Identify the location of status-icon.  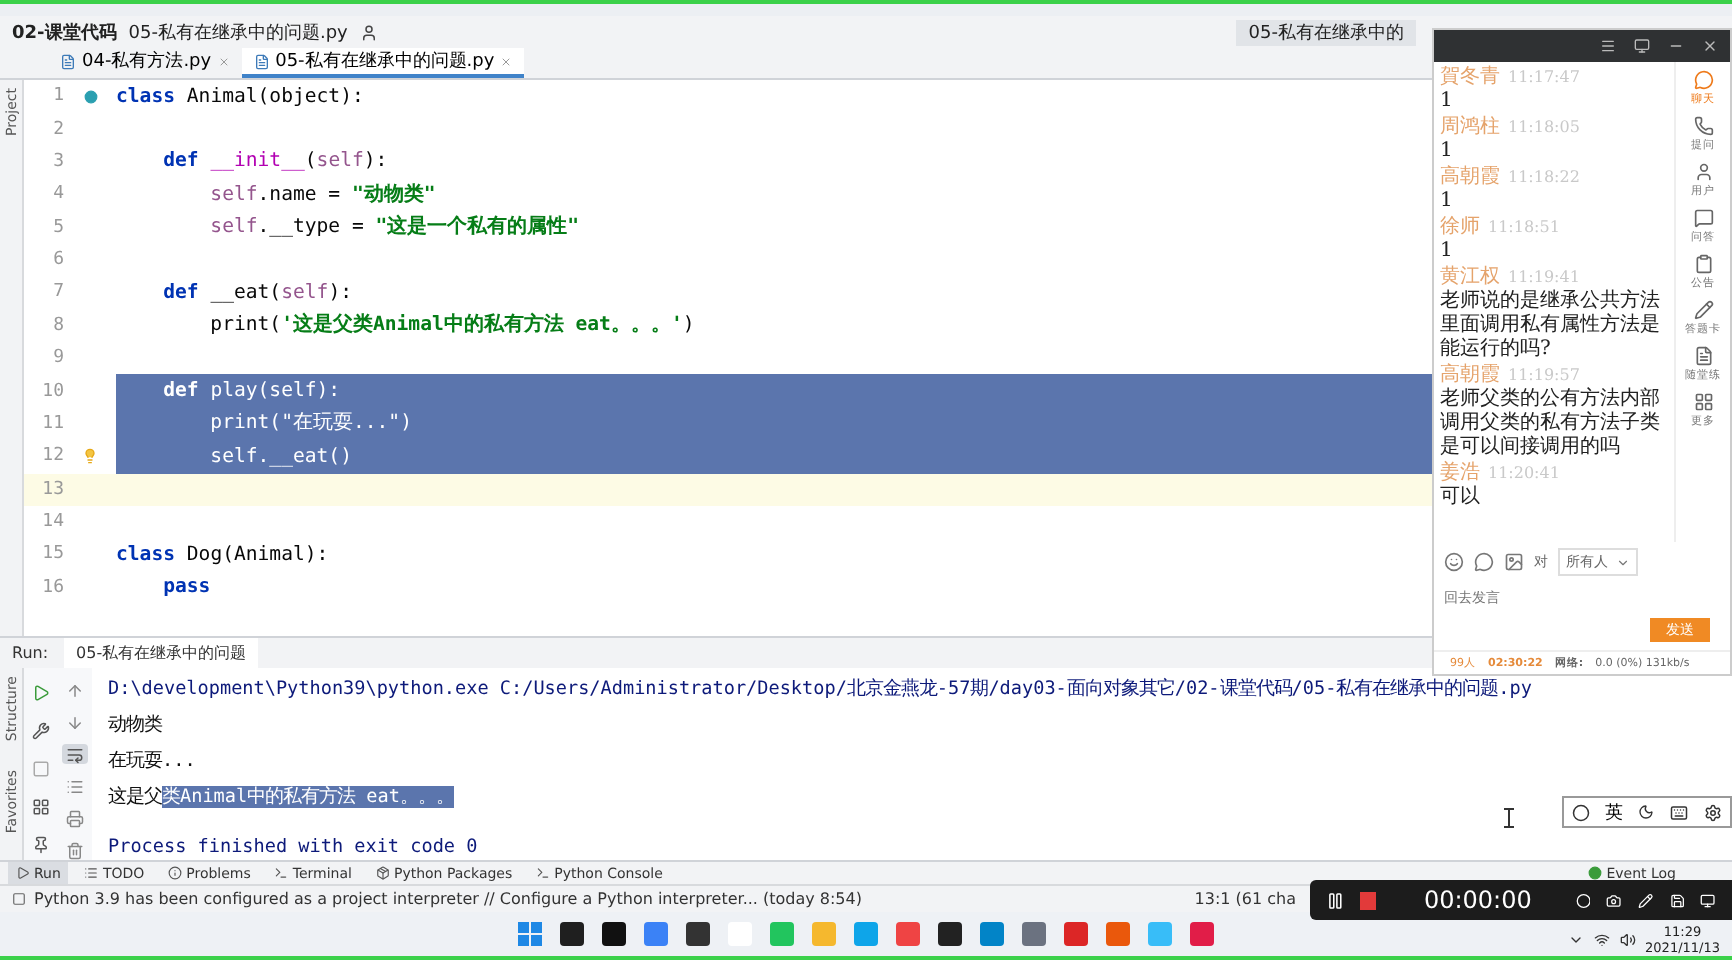
(19, 899).